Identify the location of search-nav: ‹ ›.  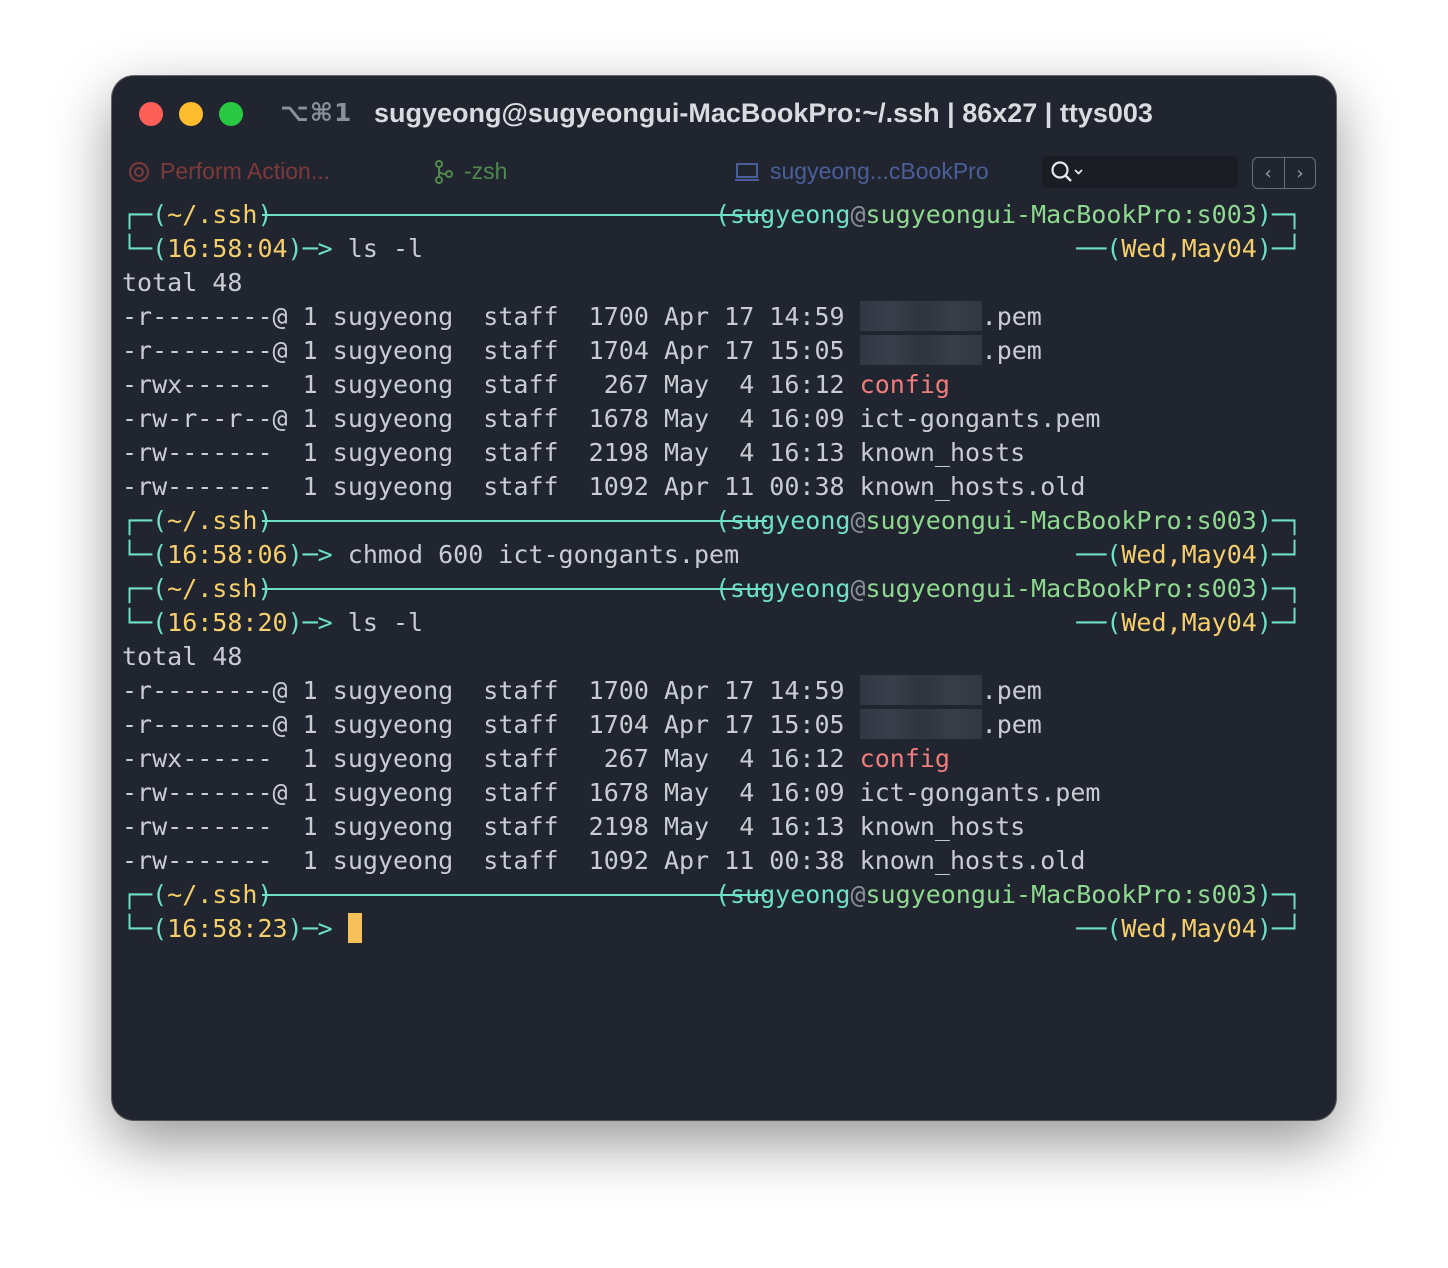
(1284, 173).